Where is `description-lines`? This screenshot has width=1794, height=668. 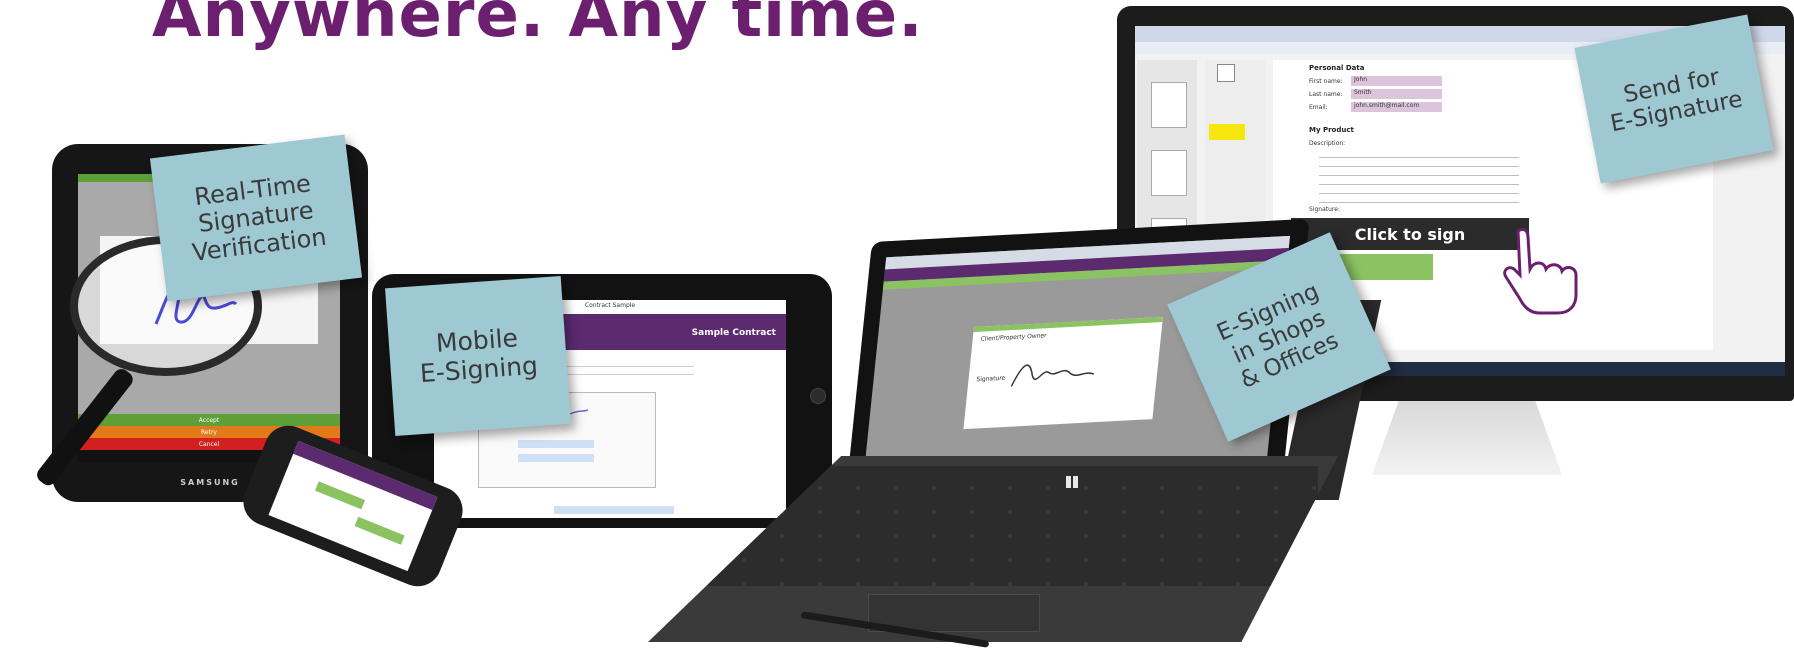
description-lines is located at coordinates (1419, 178).